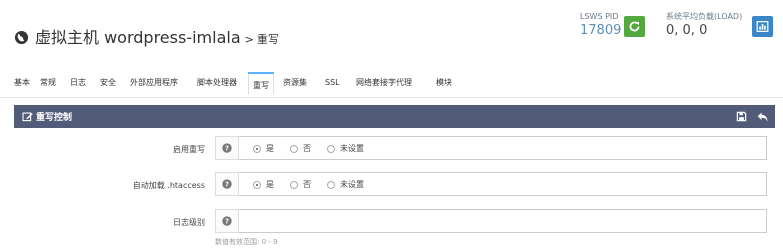 The height and width of the screenshot is (251, 783). Describe the element at coordinates (384, 86) in the screenshot. I see `tab-websocket-proxy: 网络套接字代理` at that location.